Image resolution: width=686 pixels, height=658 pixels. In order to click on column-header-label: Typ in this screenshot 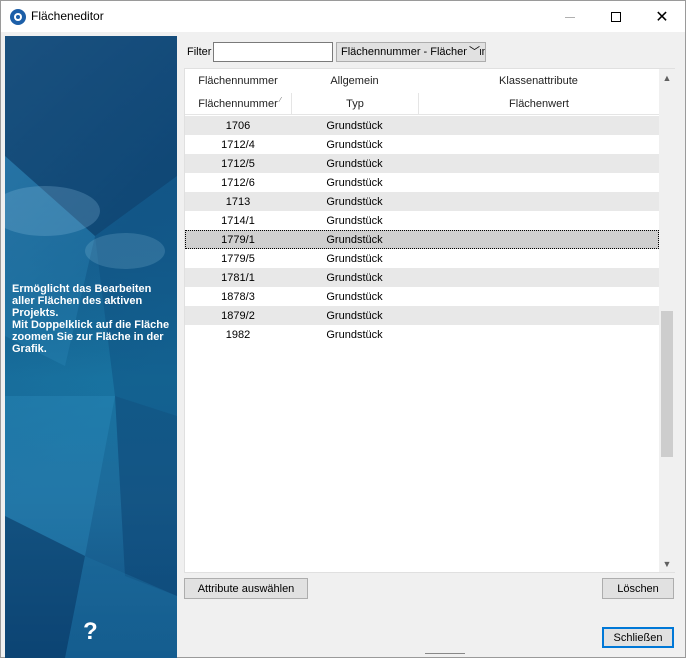, I will do `click(355, 103)`.